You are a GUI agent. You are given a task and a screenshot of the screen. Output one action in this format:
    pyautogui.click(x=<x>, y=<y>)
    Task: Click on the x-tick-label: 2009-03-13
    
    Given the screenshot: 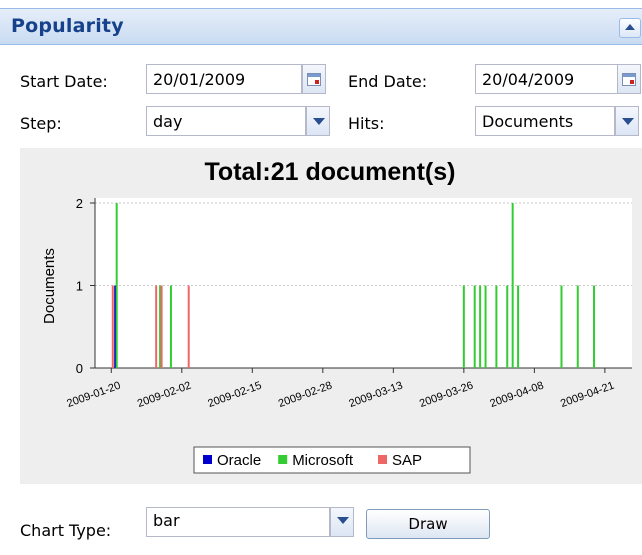 What is the action you would take?
    pyautogui.click(x=375, y=395)
    